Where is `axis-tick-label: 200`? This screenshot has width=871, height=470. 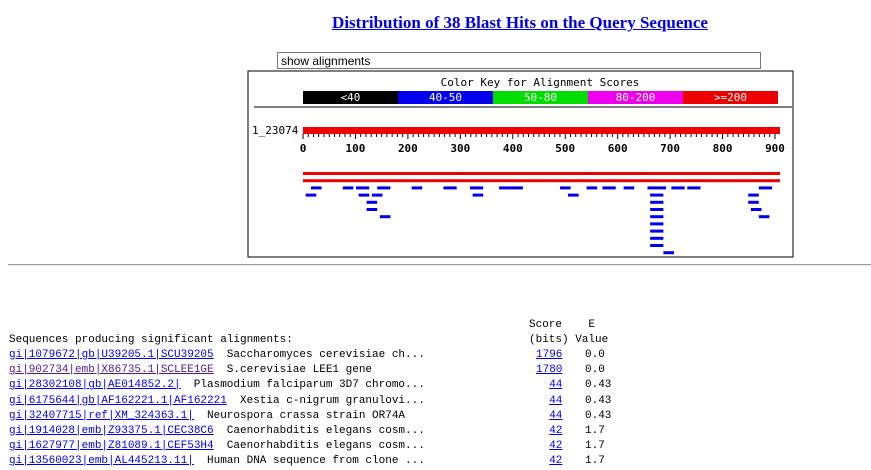
axis-tick-label: 200 is located at coordinates (408, 148).